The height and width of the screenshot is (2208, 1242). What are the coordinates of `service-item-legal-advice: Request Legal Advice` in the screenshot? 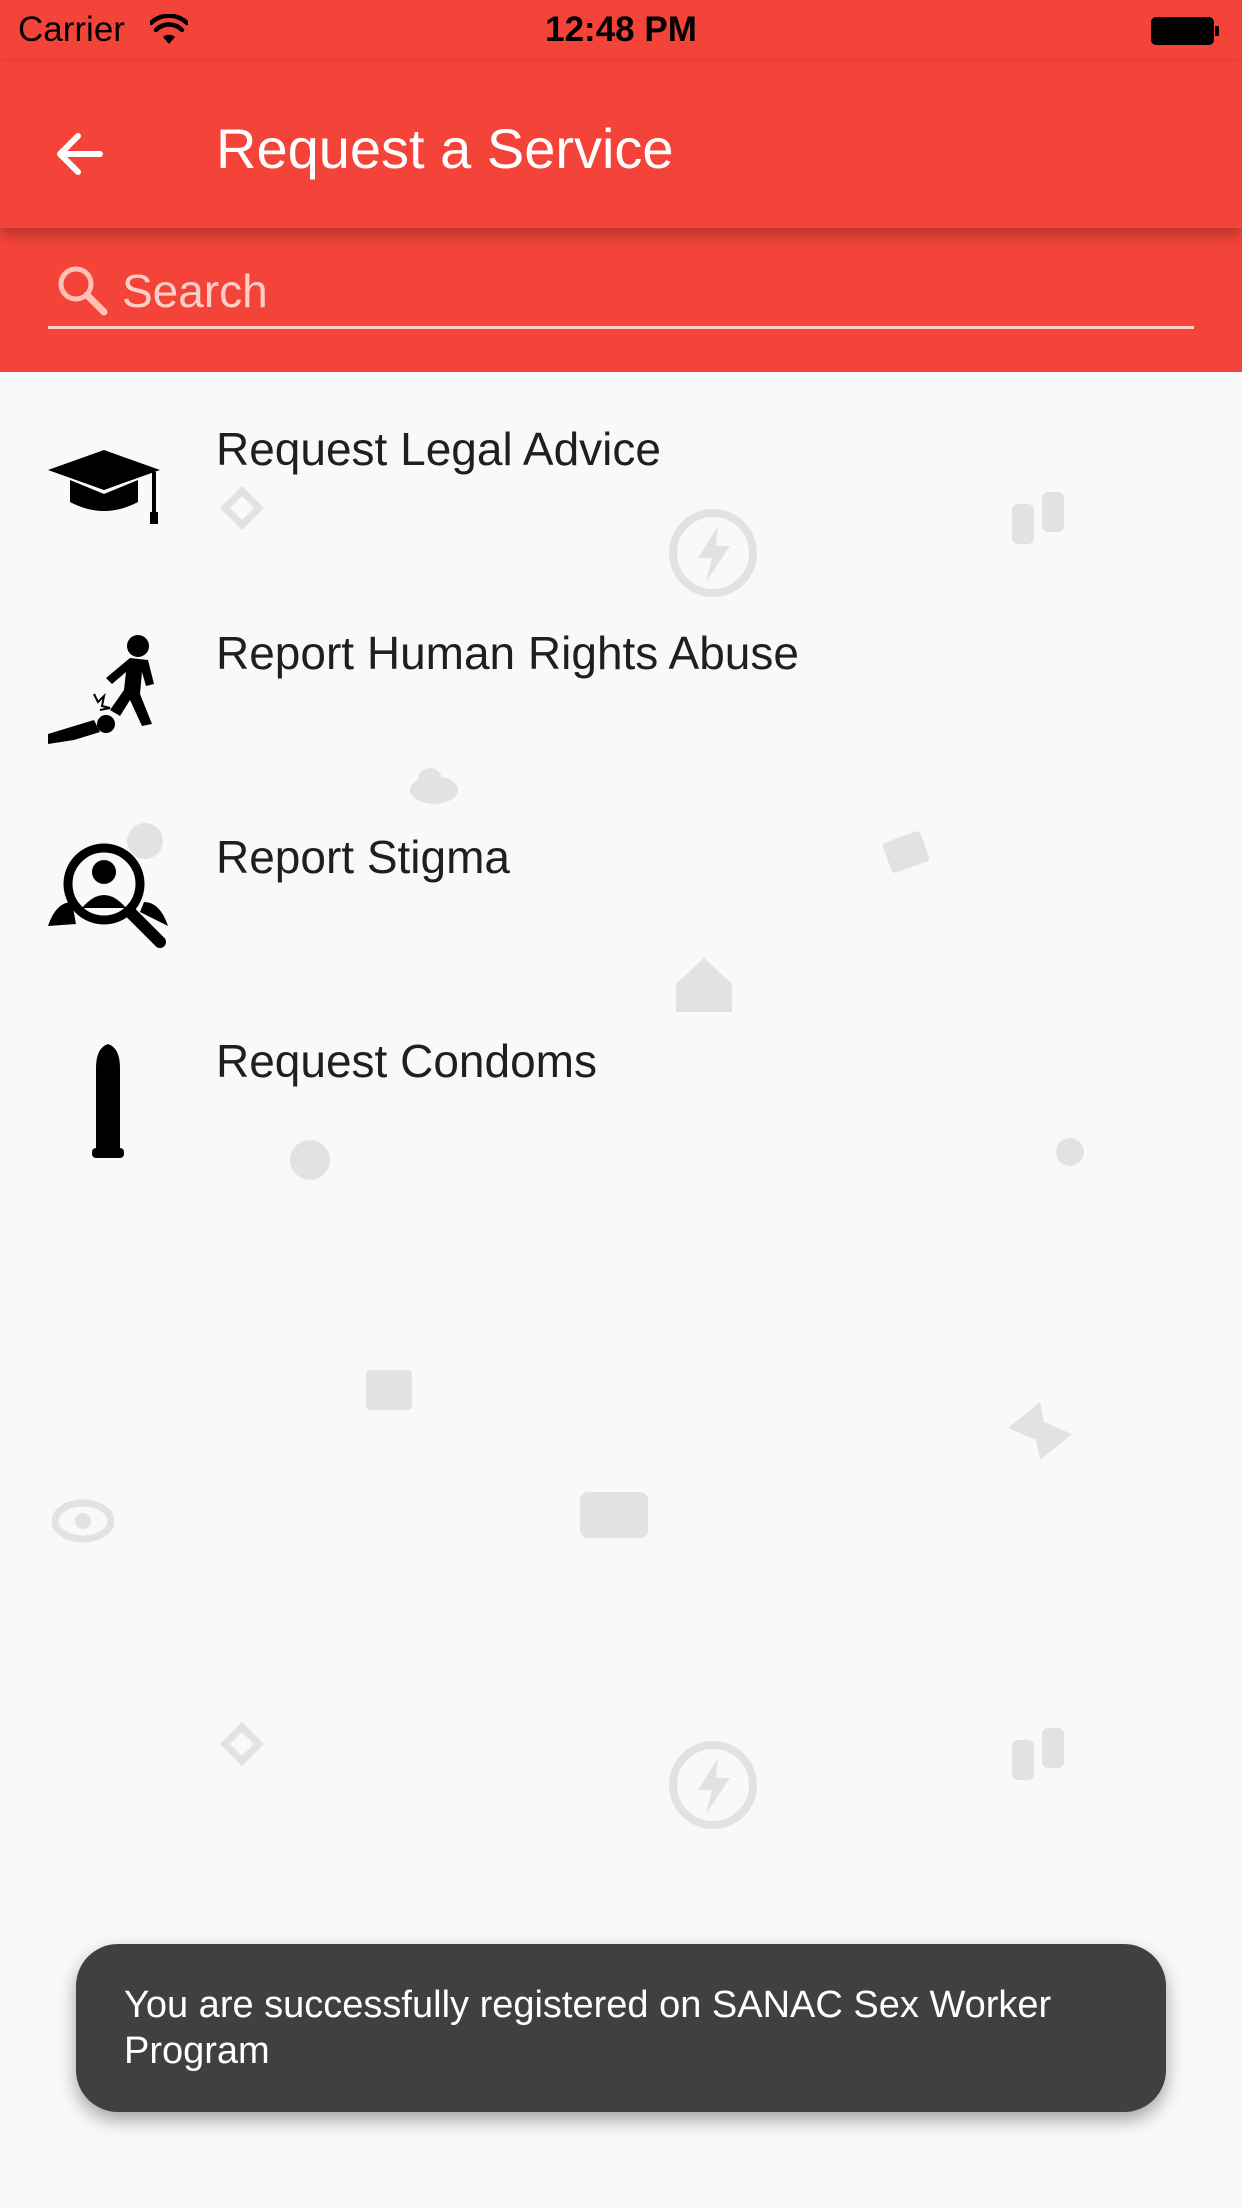 It's located at (621, 474).